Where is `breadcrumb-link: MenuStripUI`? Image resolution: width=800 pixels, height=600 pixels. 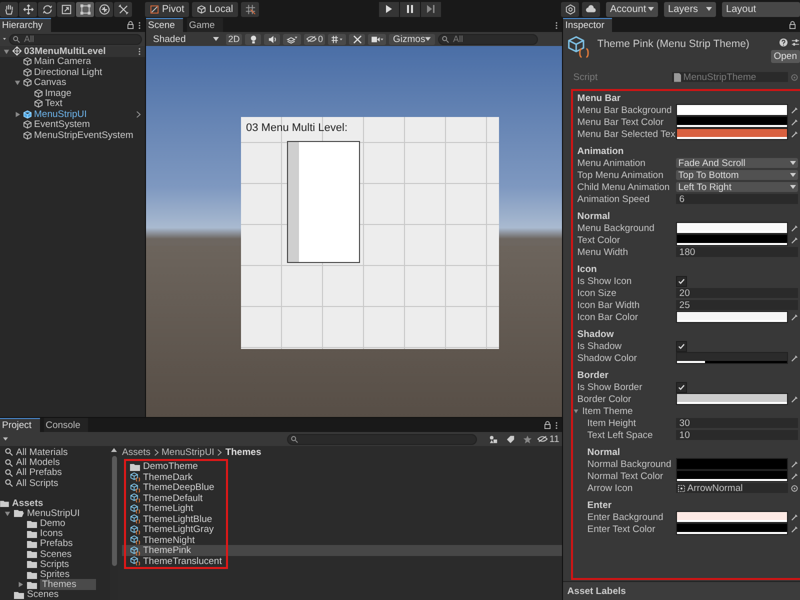 breadcrumb-link: MenuStripUI is located at coordinates (188, 452).